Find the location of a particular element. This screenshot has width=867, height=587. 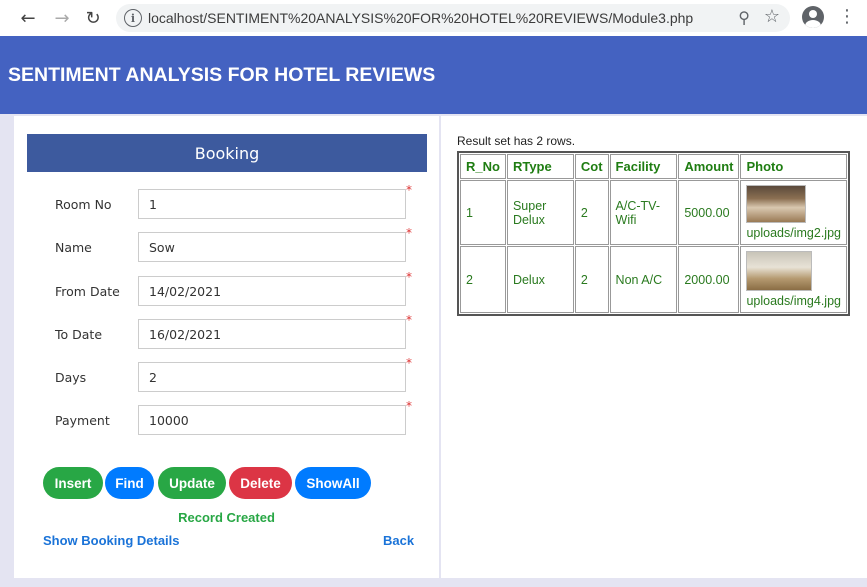

app-header: SENTIMENT ANALYSIS FOR HOTEL REVIEWS is located at coordinates (433, 75).